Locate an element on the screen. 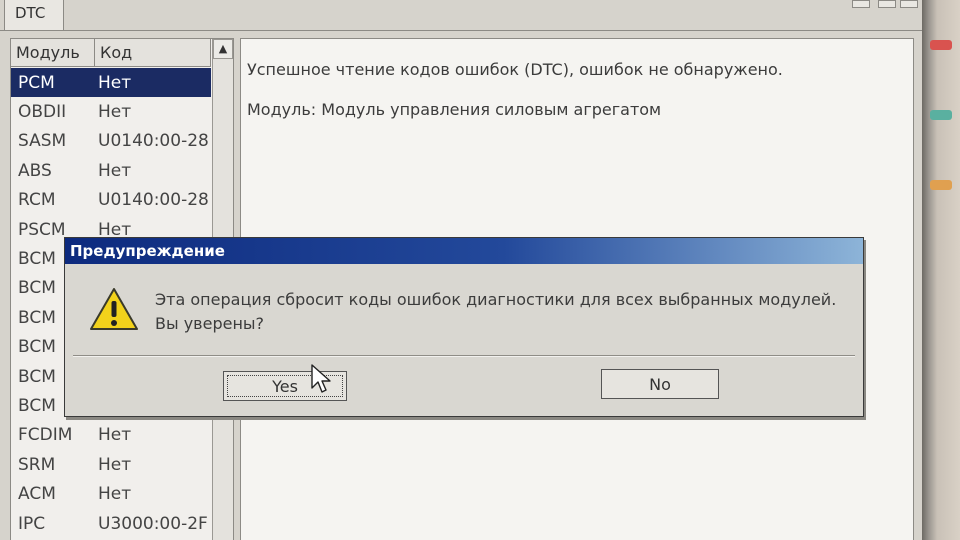  dialog-message-line2: Вы уверены? is located at coordinates (210, 323).